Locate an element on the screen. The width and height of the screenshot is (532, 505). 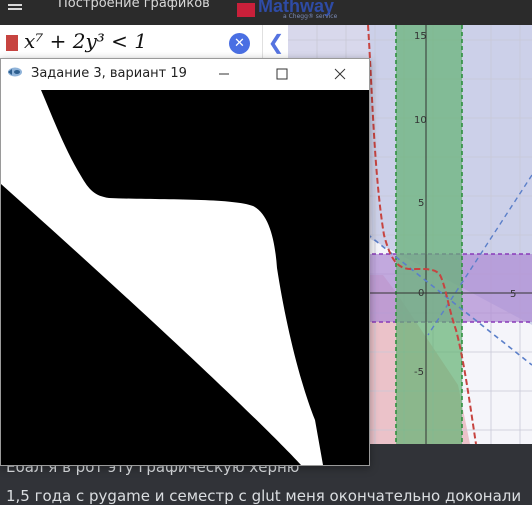
minimize-icon is located at coordinates (224, 74).